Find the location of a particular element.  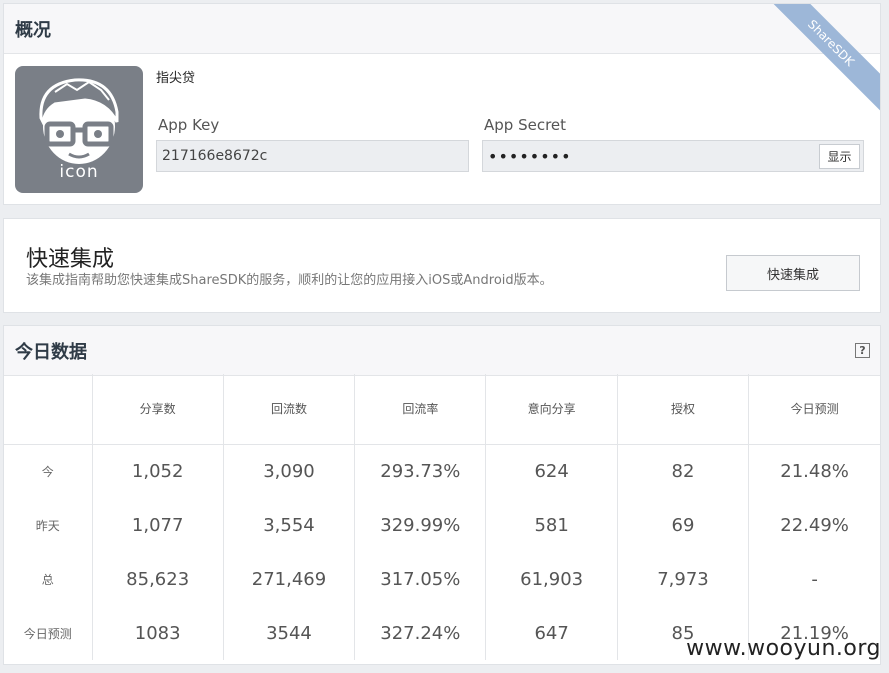

app-secret-label: App Secret is located at coordinates (525, 125).